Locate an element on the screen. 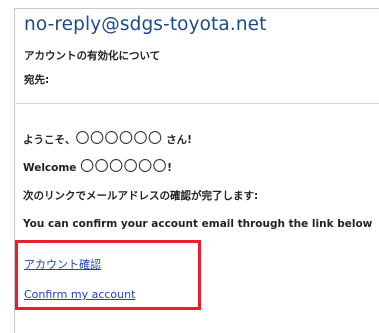 This screenshot has height=333, width=379. email-subject: アカウントの有効化について is located at coordinates (92, 56).